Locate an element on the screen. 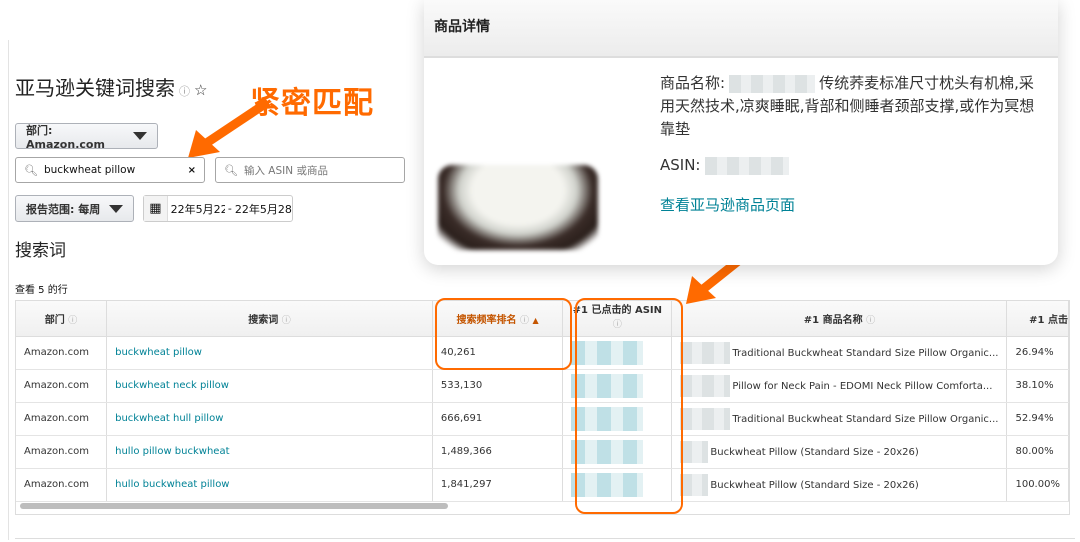  cell-click-share: 38.10% is located at coordinates (1037, 386).